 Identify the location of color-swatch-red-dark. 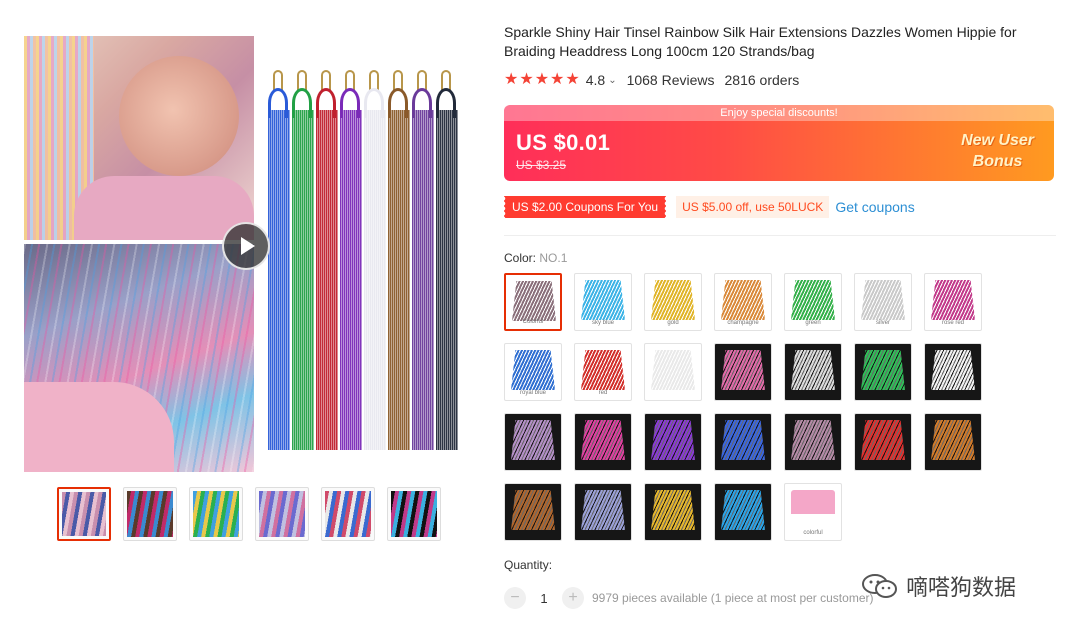
(883, 442).